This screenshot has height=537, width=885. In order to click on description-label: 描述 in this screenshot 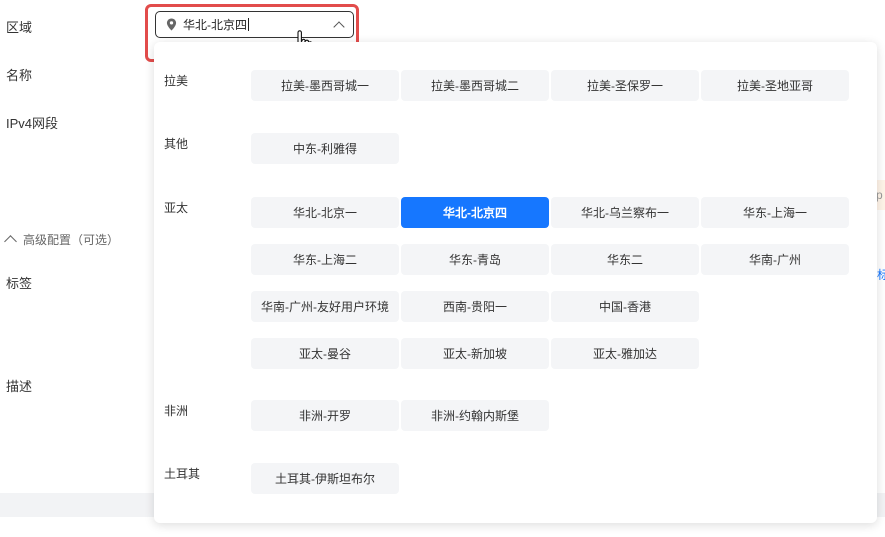, I will do `click(19, 386)`.